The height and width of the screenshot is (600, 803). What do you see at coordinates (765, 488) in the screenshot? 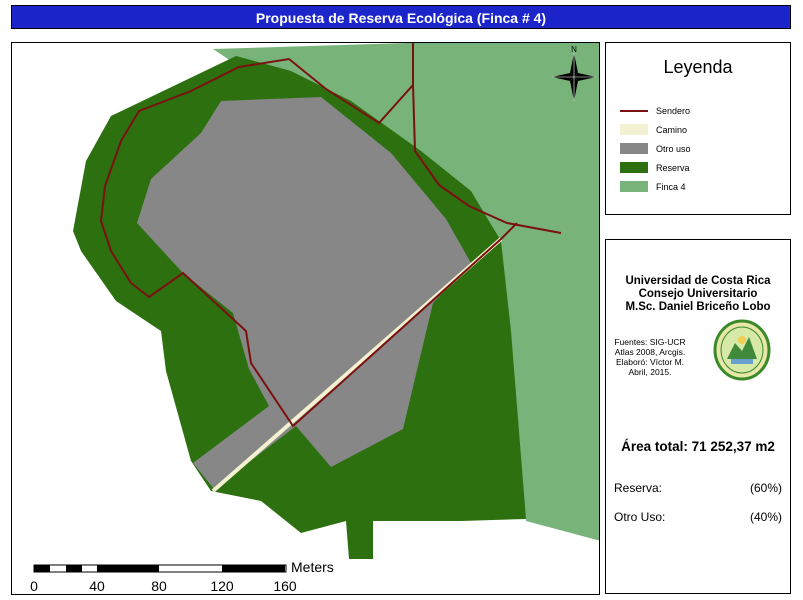
I see `reserva-percent: (60%)` at bounding box center [765, 488].